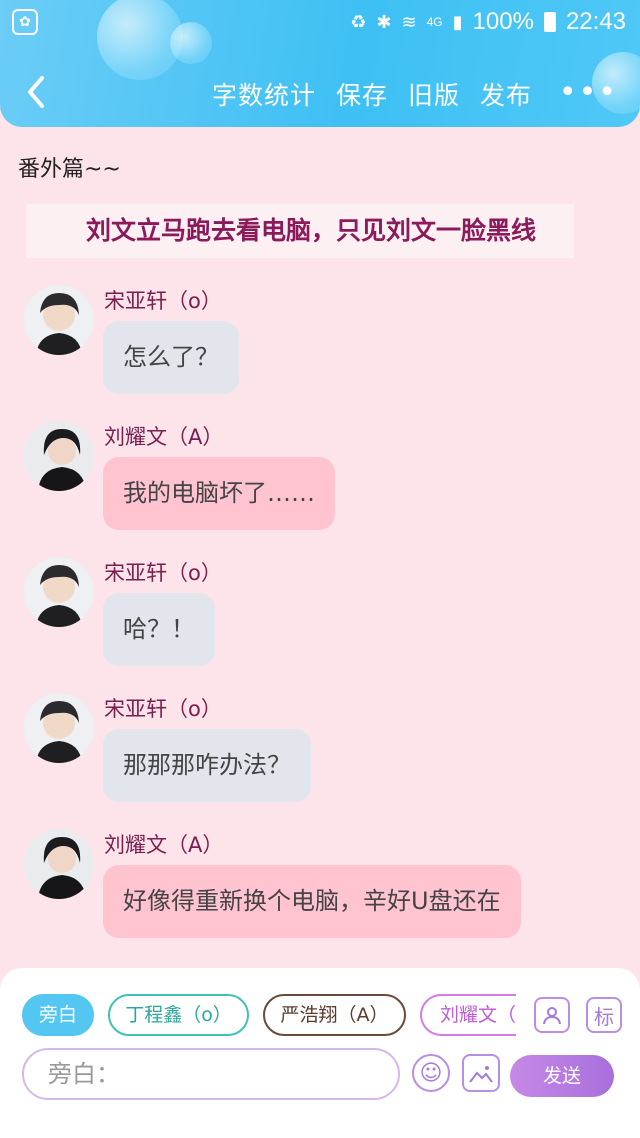 The height and width of the screenshot is (1138, 640). I want to click on wifi-icon: ≋, so click(409, 21).